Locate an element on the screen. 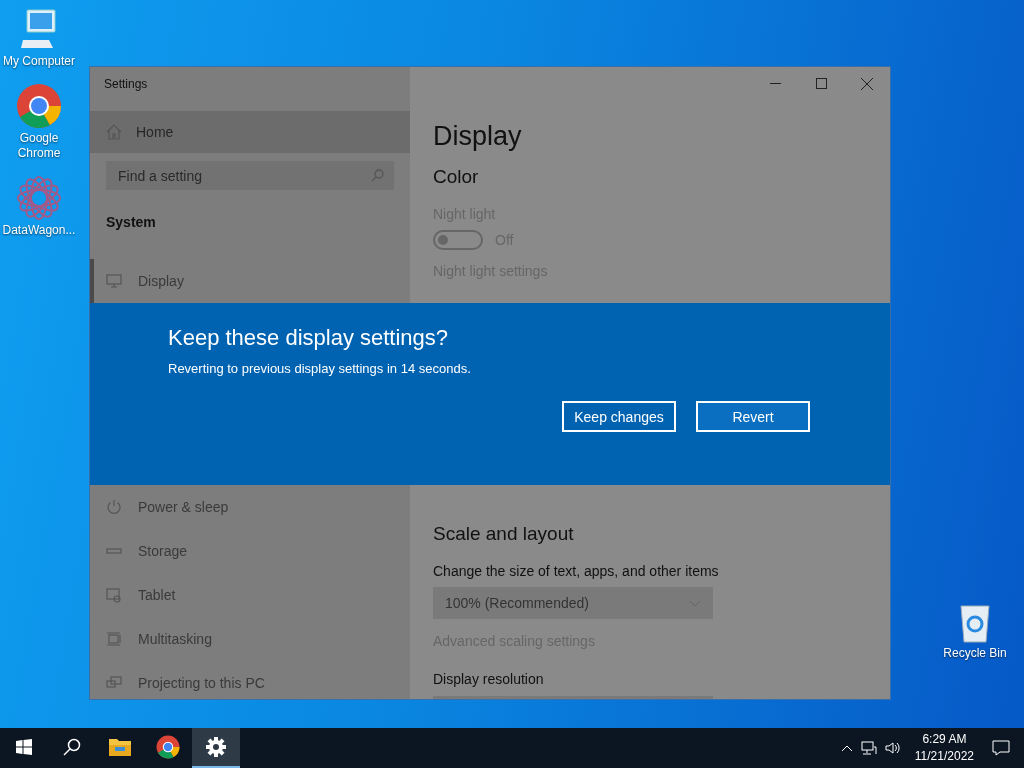 Image resolution: width=1024 pixels, height=768 pixels. volume-icon is located at coordinates (892, 748).